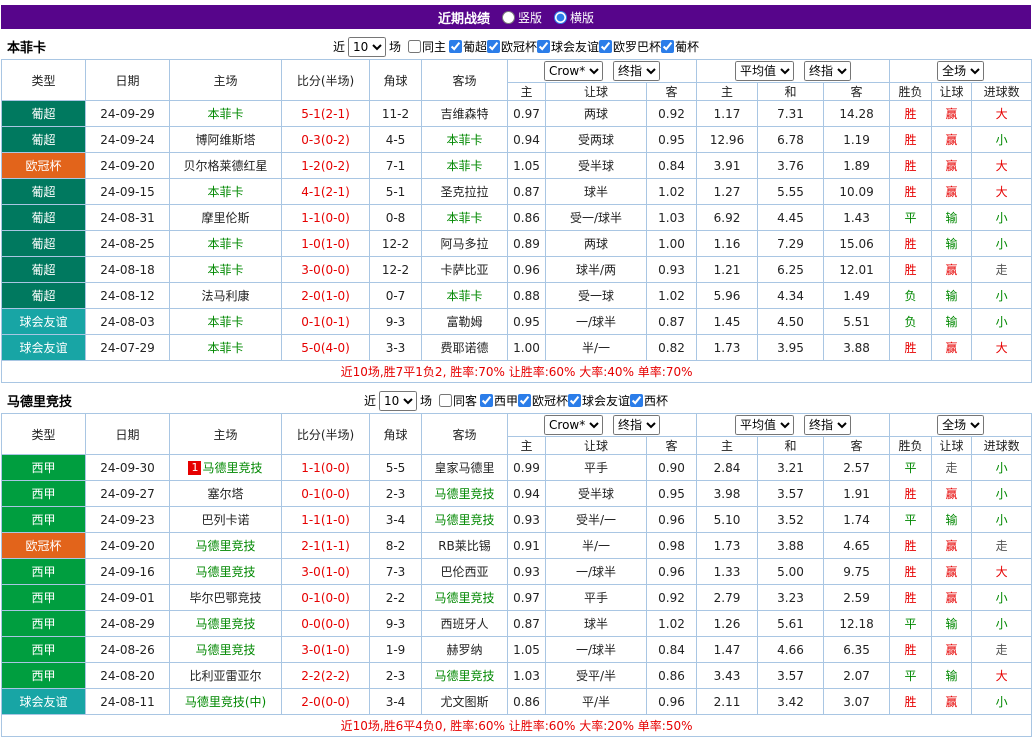 The width and height of the screenshot is (1032, 743). Describe the element at coordinates (952, 649) in the screenshot. I see `result-handicap: 赢` at that location.